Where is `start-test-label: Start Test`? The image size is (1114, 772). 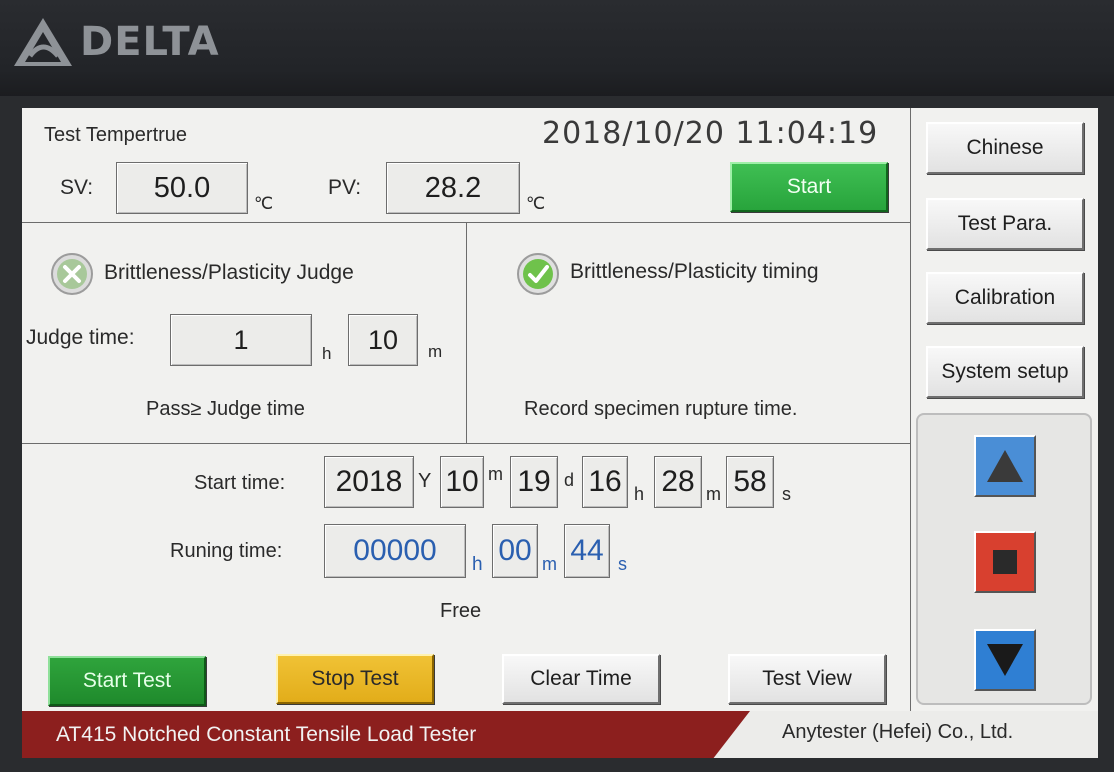 start-test-label: Start Test is located at coordinates (127, 680).